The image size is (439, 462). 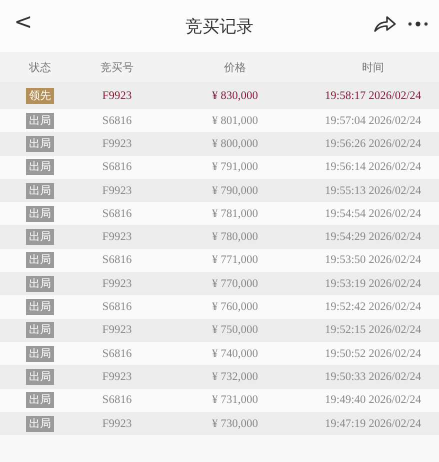 I want to click on bid-time: 19:50:52 2026/02/24, so click(x=373, y=354).